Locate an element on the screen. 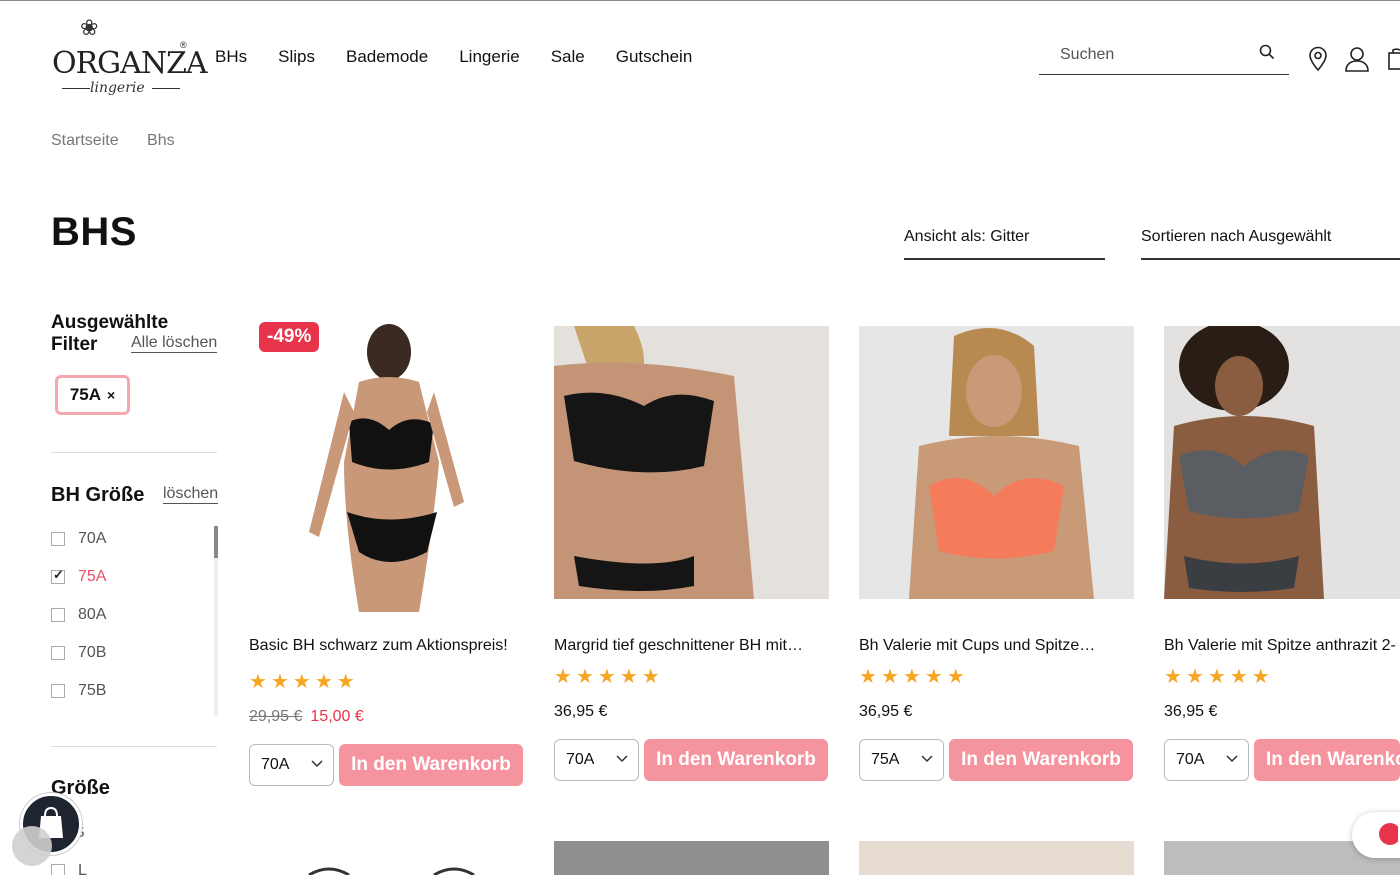 Image resolution: width=1400 pixels, height=875 pixels. nav-item-bademode: Bademode is located at coordinates (387, 57).